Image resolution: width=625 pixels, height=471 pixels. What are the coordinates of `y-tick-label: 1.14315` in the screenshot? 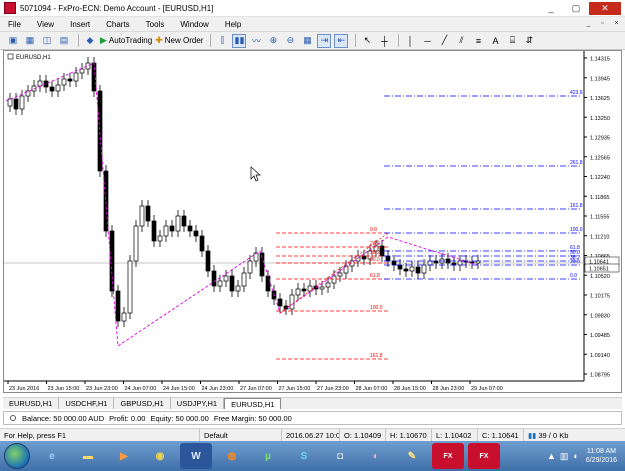 It's located at (600, 60).